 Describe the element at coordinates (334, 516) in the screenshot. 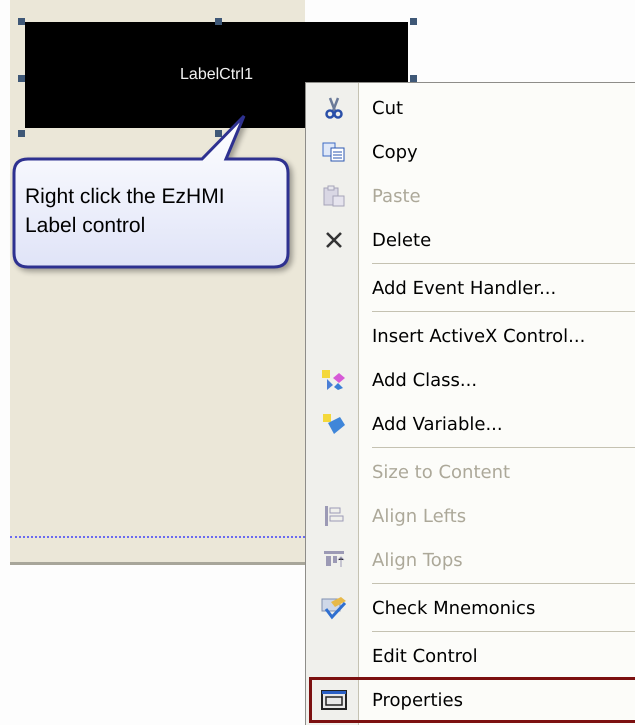

I see `align-left-icon` at that location.